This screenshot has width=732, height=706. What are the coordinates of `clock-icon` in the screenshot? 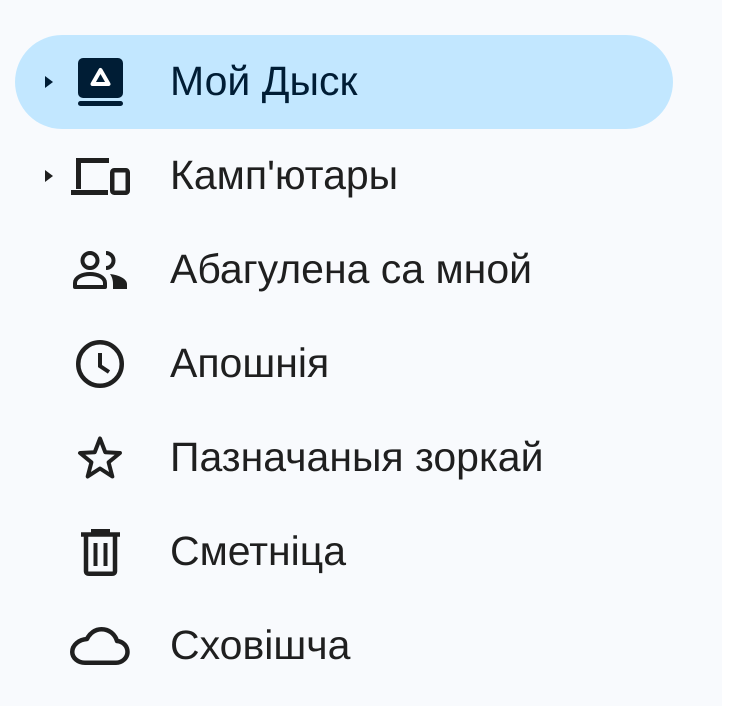 It's located at (100, 364).